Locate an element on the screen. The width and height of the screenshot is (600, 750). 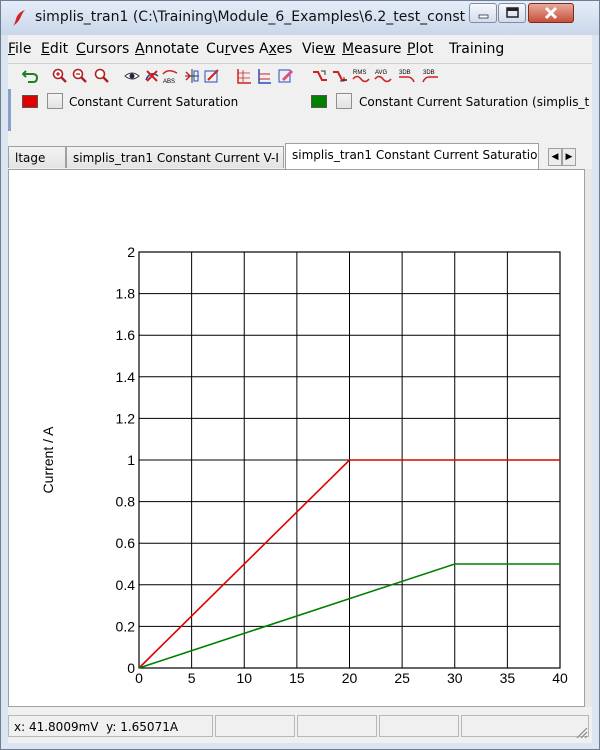
cursor-readout-cell: x: 41.8009mV y: 1.65071A is located at coordinates (110, 726).